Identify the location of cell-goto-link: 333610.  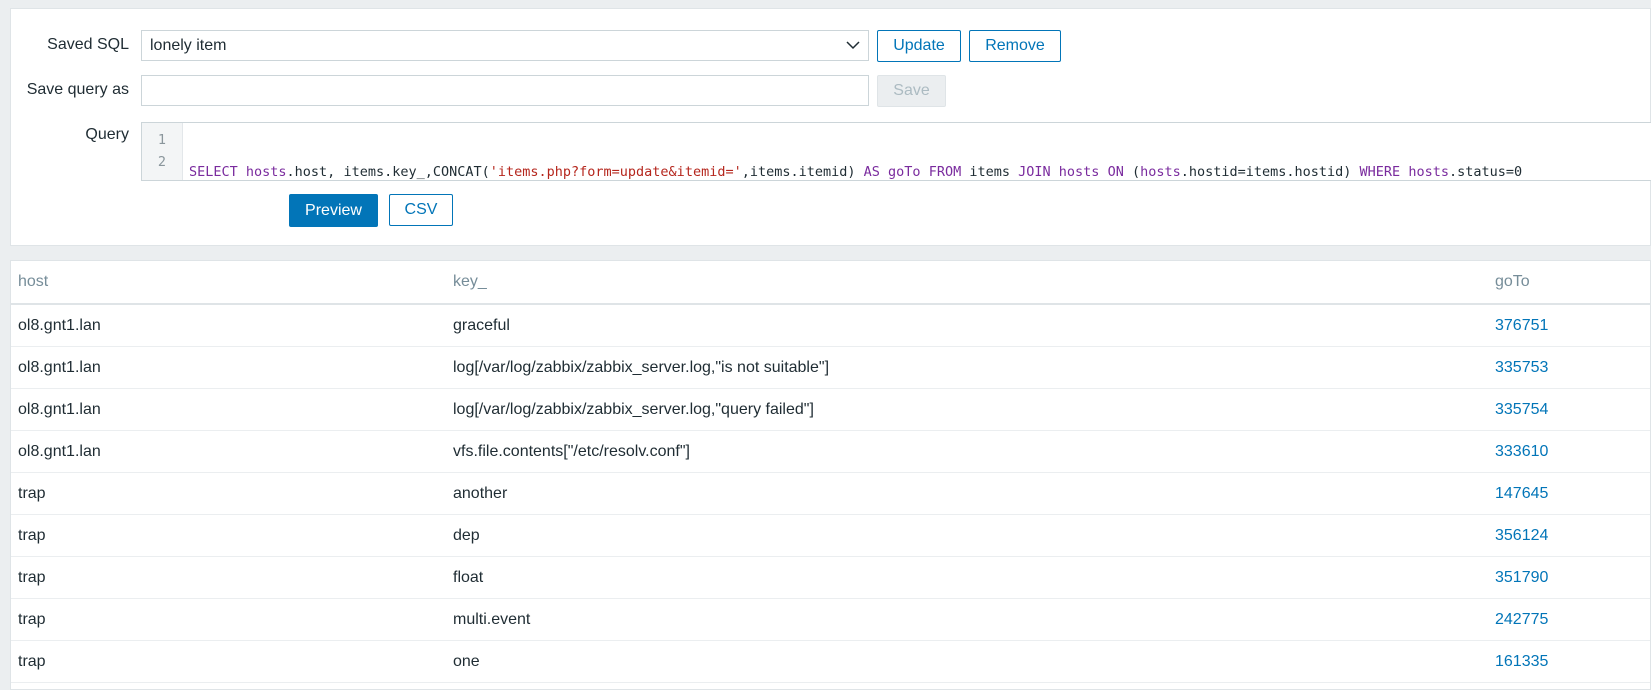
(1521, 451).